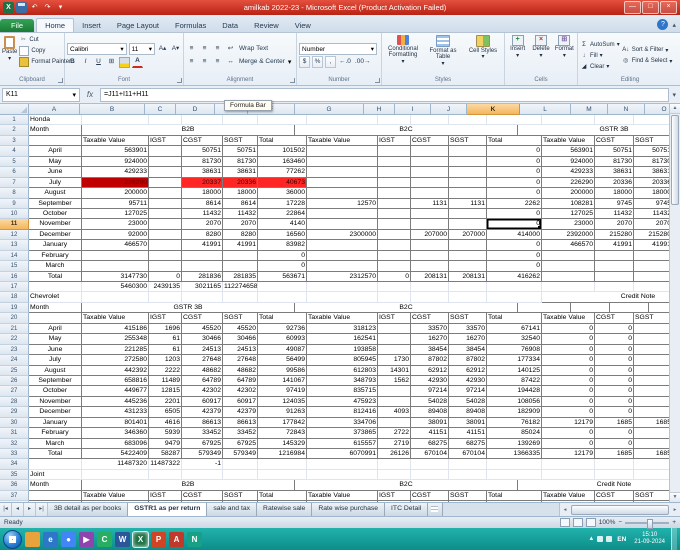  Describe the element at coordinates (394, 141) in the screenshot. I see `cell-H3: IGST` at that location.